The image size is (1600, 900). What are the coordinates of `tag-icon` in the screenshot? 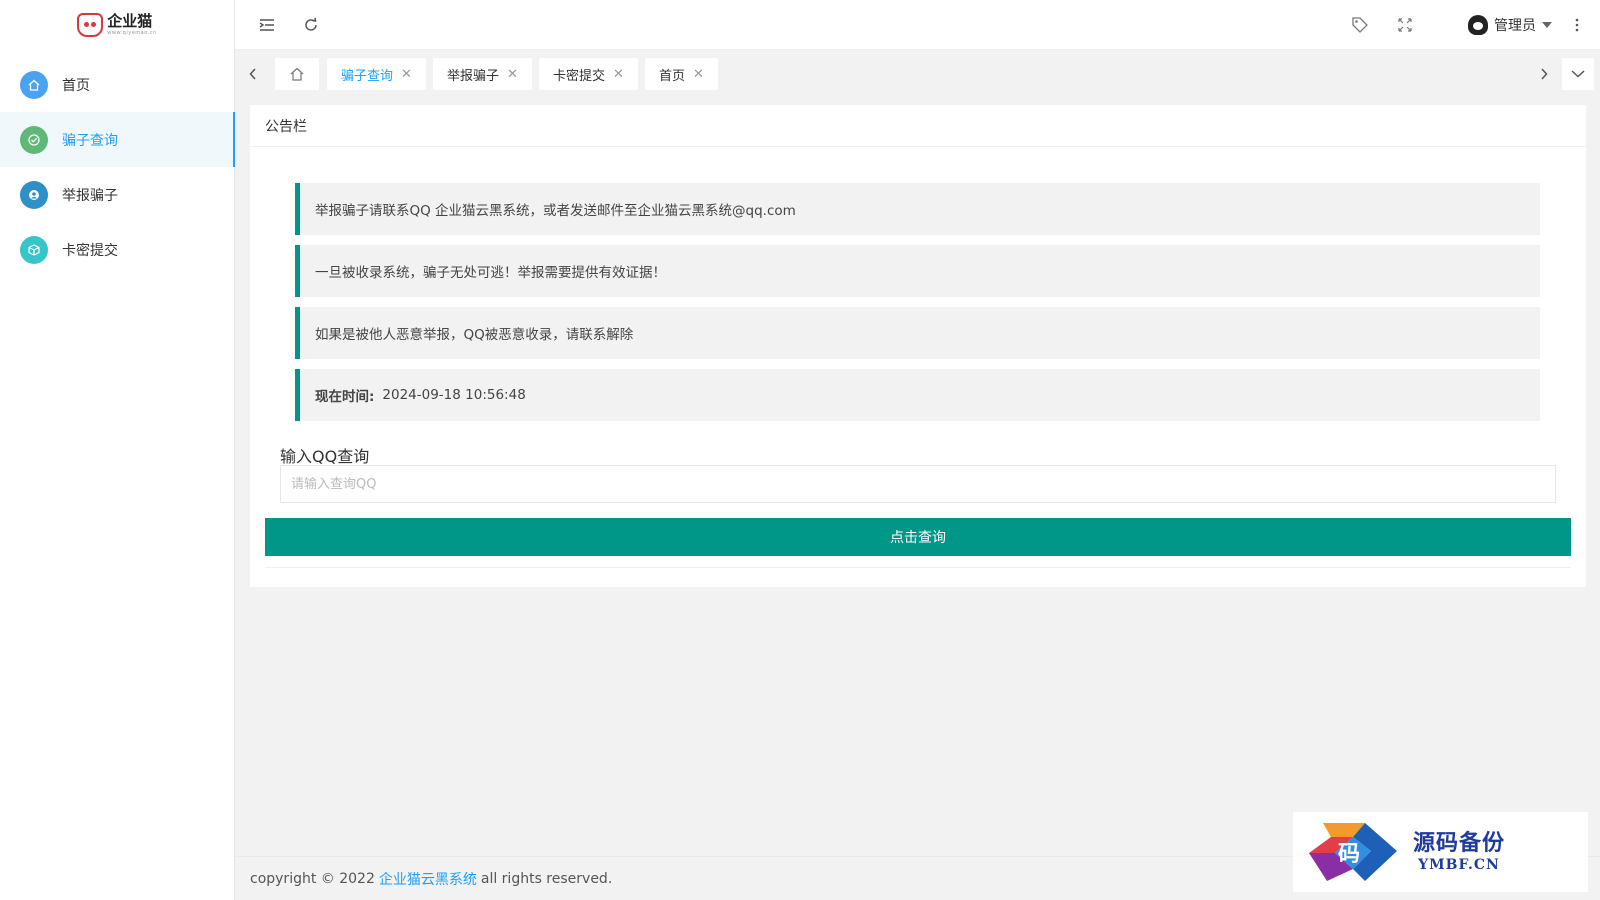 It's located at (1360, 25).